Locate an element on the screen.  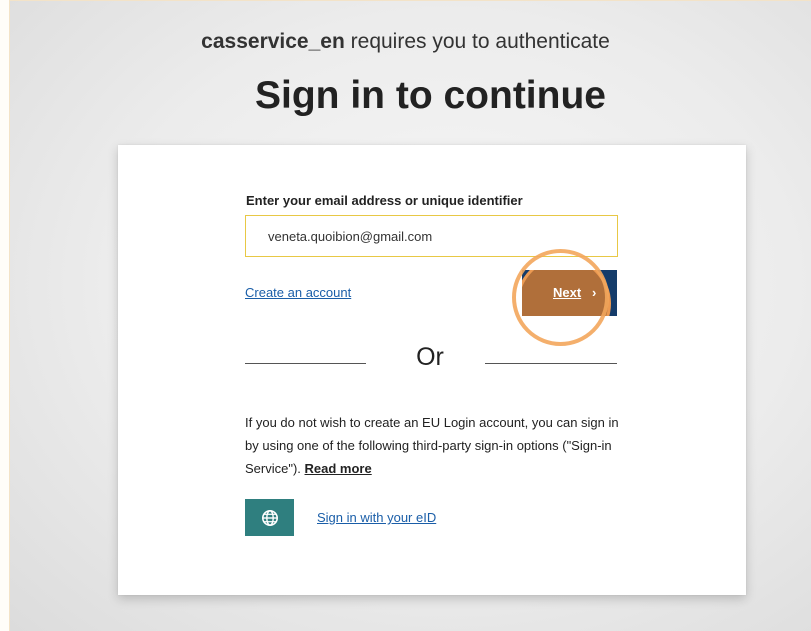
divider-right is located at coordinates (551, 363).